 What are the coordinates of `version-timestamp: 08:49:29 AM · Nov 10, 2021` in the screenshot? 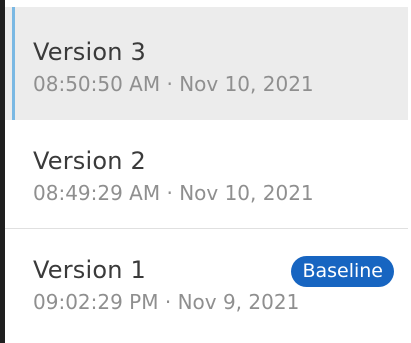 It's located at (173, 193).